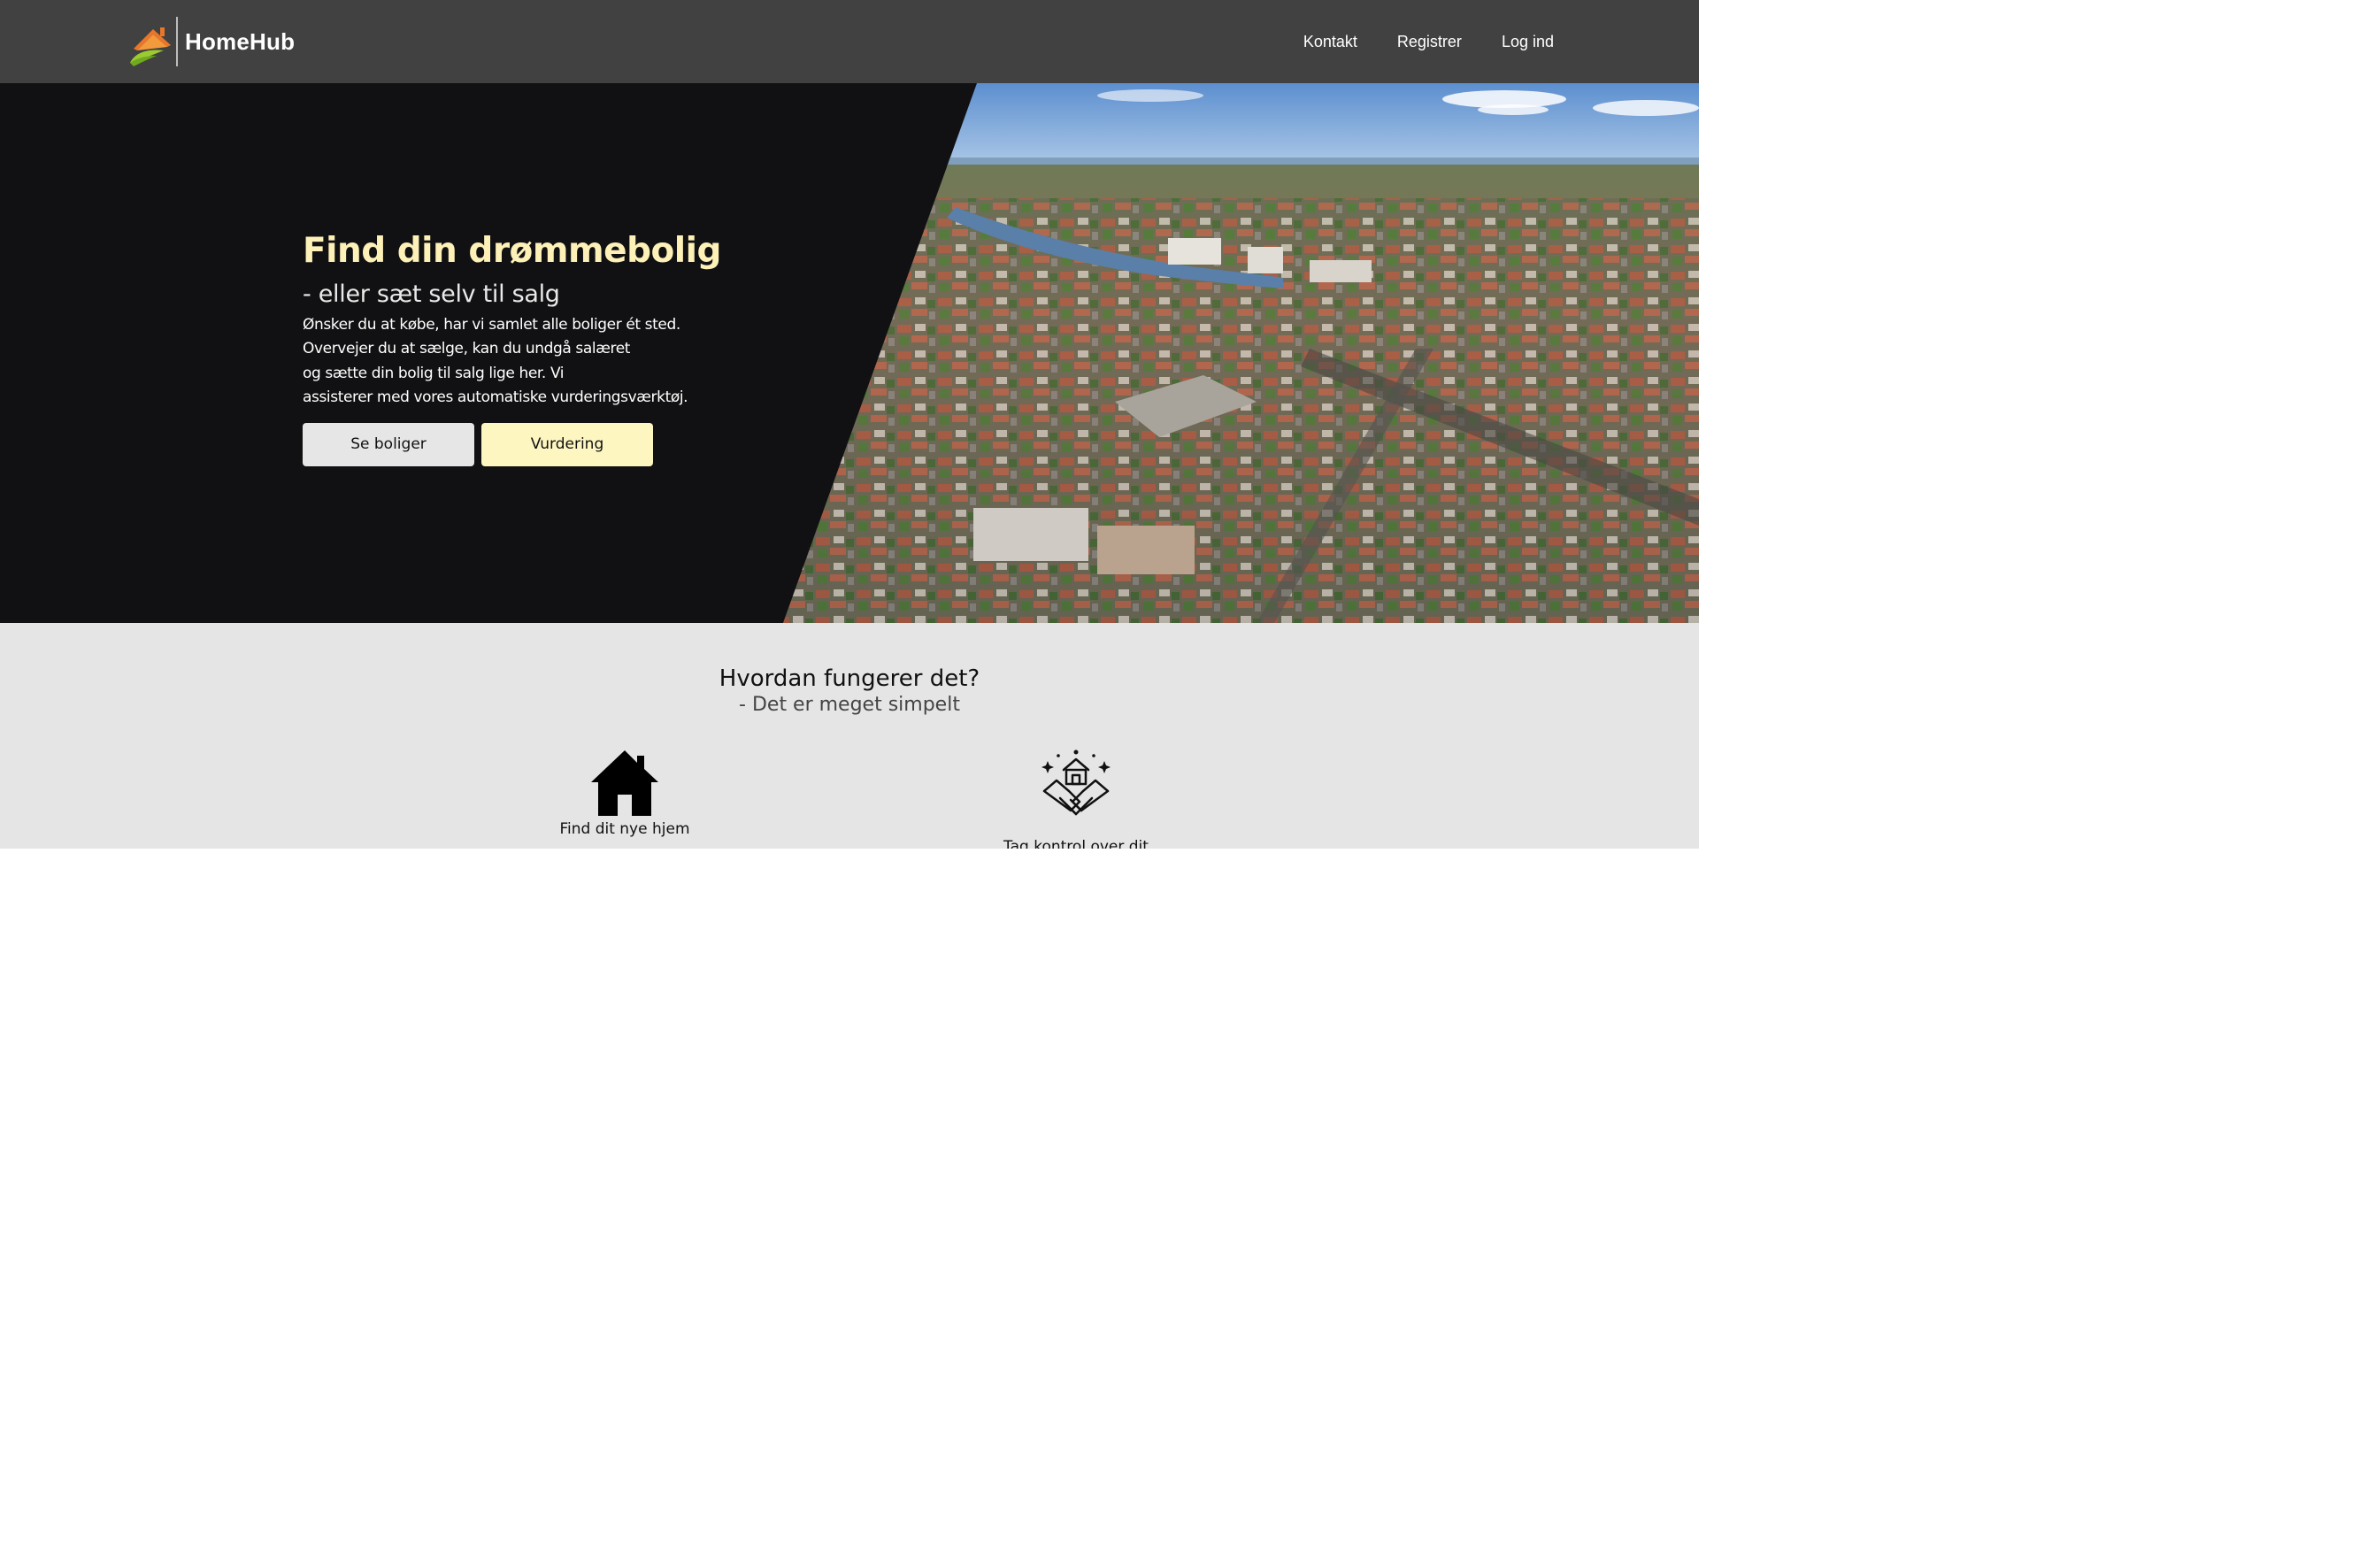 Image resolution: width=2375 pixels, height=1568 pixels. Describe the element at coordinates (850, 41) in the screenshot. I see `navbar: HomeHub Kontakt Registrer Log ind` at that location.